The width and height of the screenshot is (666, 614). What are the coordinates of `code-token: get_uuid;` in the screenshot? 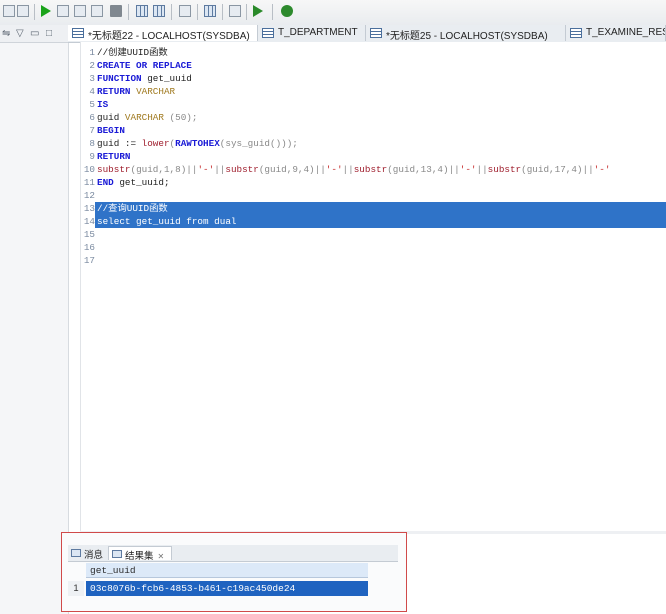 It's located at (141, 182).